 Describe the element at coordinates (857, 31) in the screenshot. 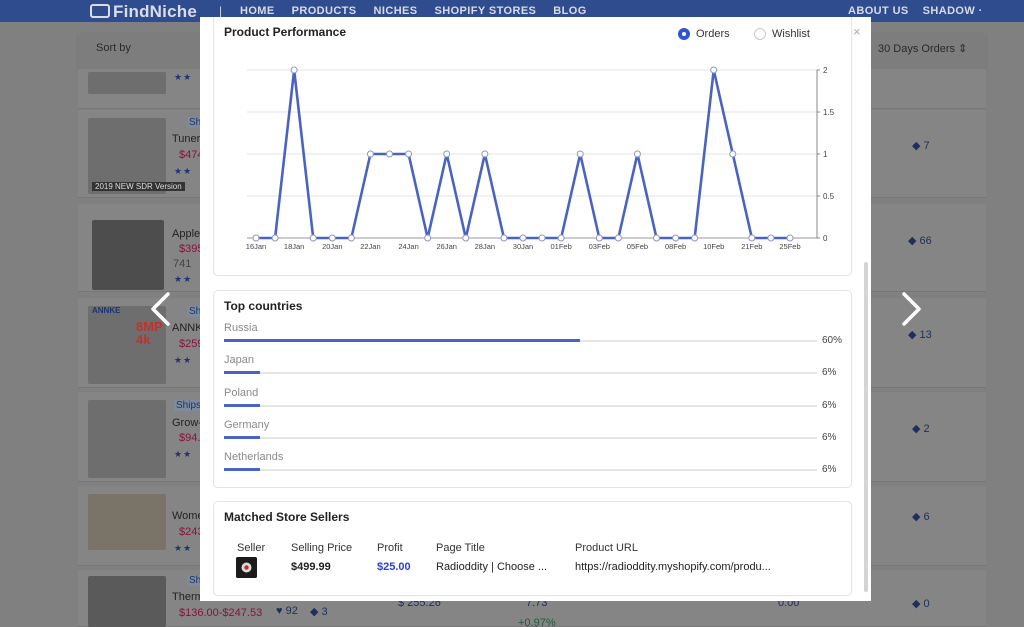

I see `close-icon: ×` at that location.